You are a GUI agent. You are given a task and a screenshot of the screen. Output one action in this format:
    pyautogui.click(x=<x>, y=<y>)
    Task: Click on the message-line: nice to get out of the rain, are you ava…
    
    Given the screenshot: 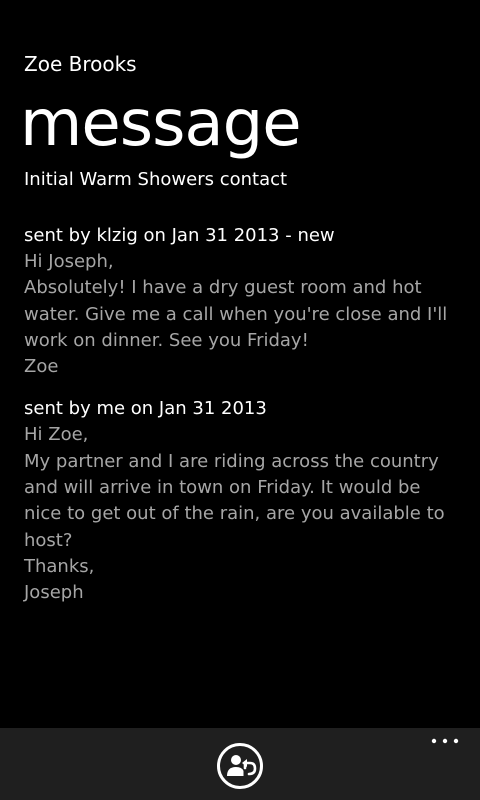 What is the action you would take?
    pyautogui.click(x=234, y=514)
    